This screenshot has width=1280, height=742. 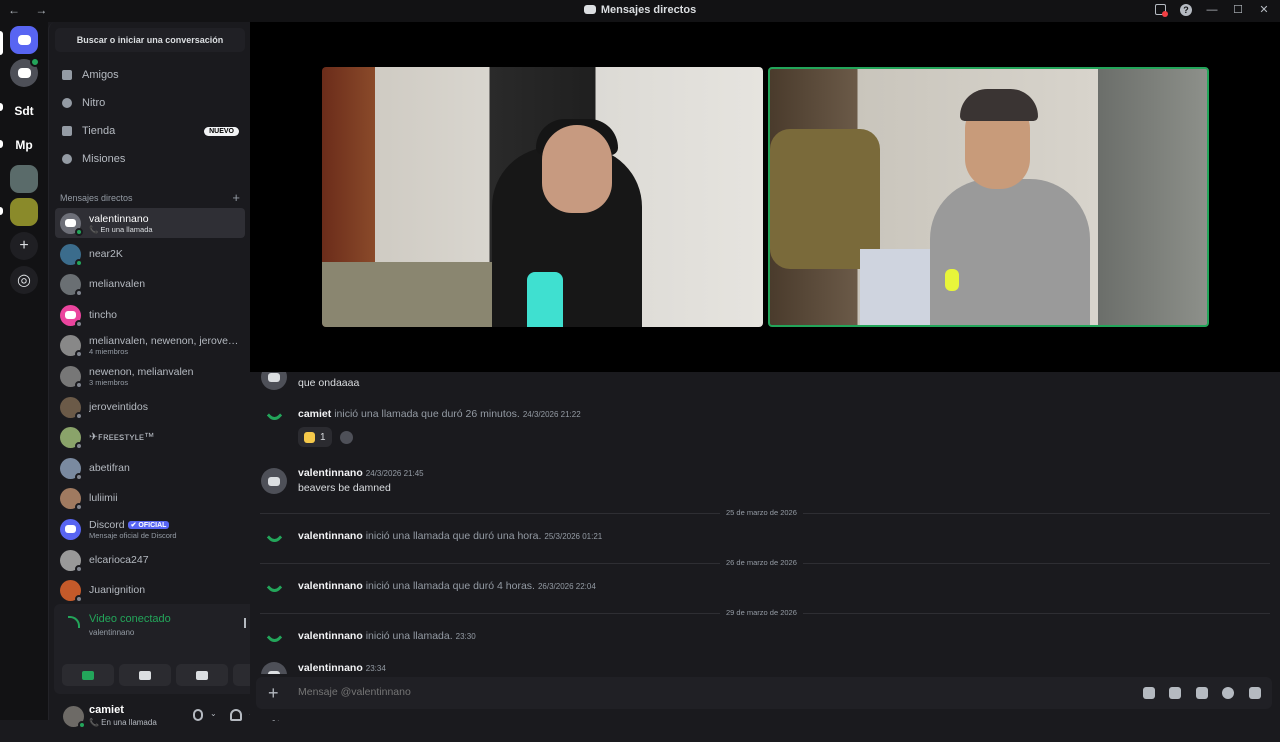 I want to click on add-reaction-icon, so click(x=346, y=437).